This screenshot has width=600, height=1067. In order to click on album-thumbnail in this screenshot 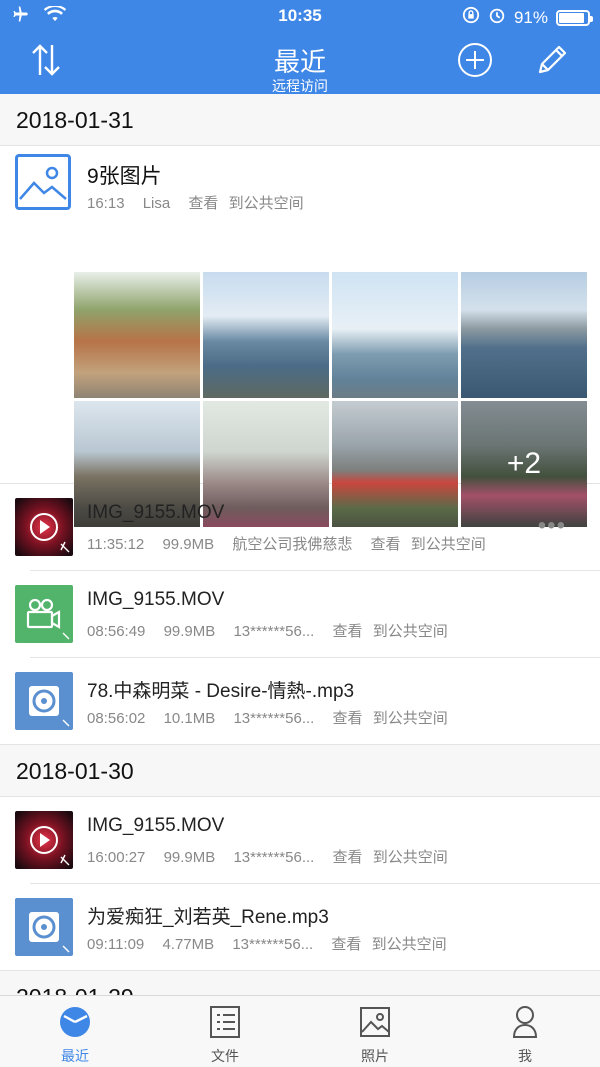, I will do `click(43, 182)`.